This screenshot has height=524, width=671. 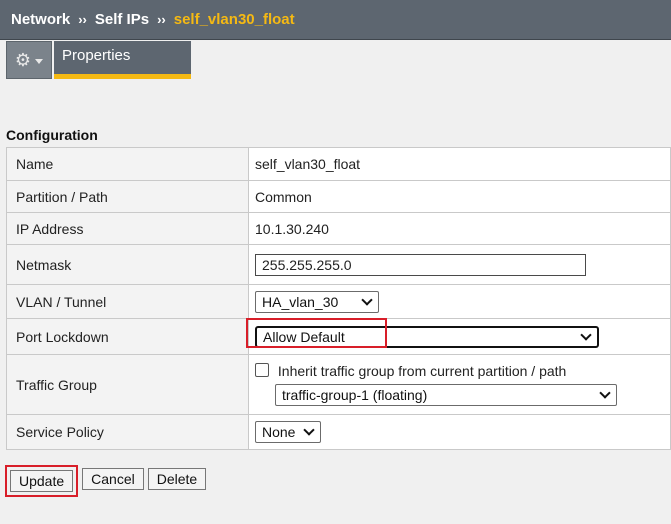 I want to click on port-lockdown-wrapper: Allow Default, so click(x=422, y=332).